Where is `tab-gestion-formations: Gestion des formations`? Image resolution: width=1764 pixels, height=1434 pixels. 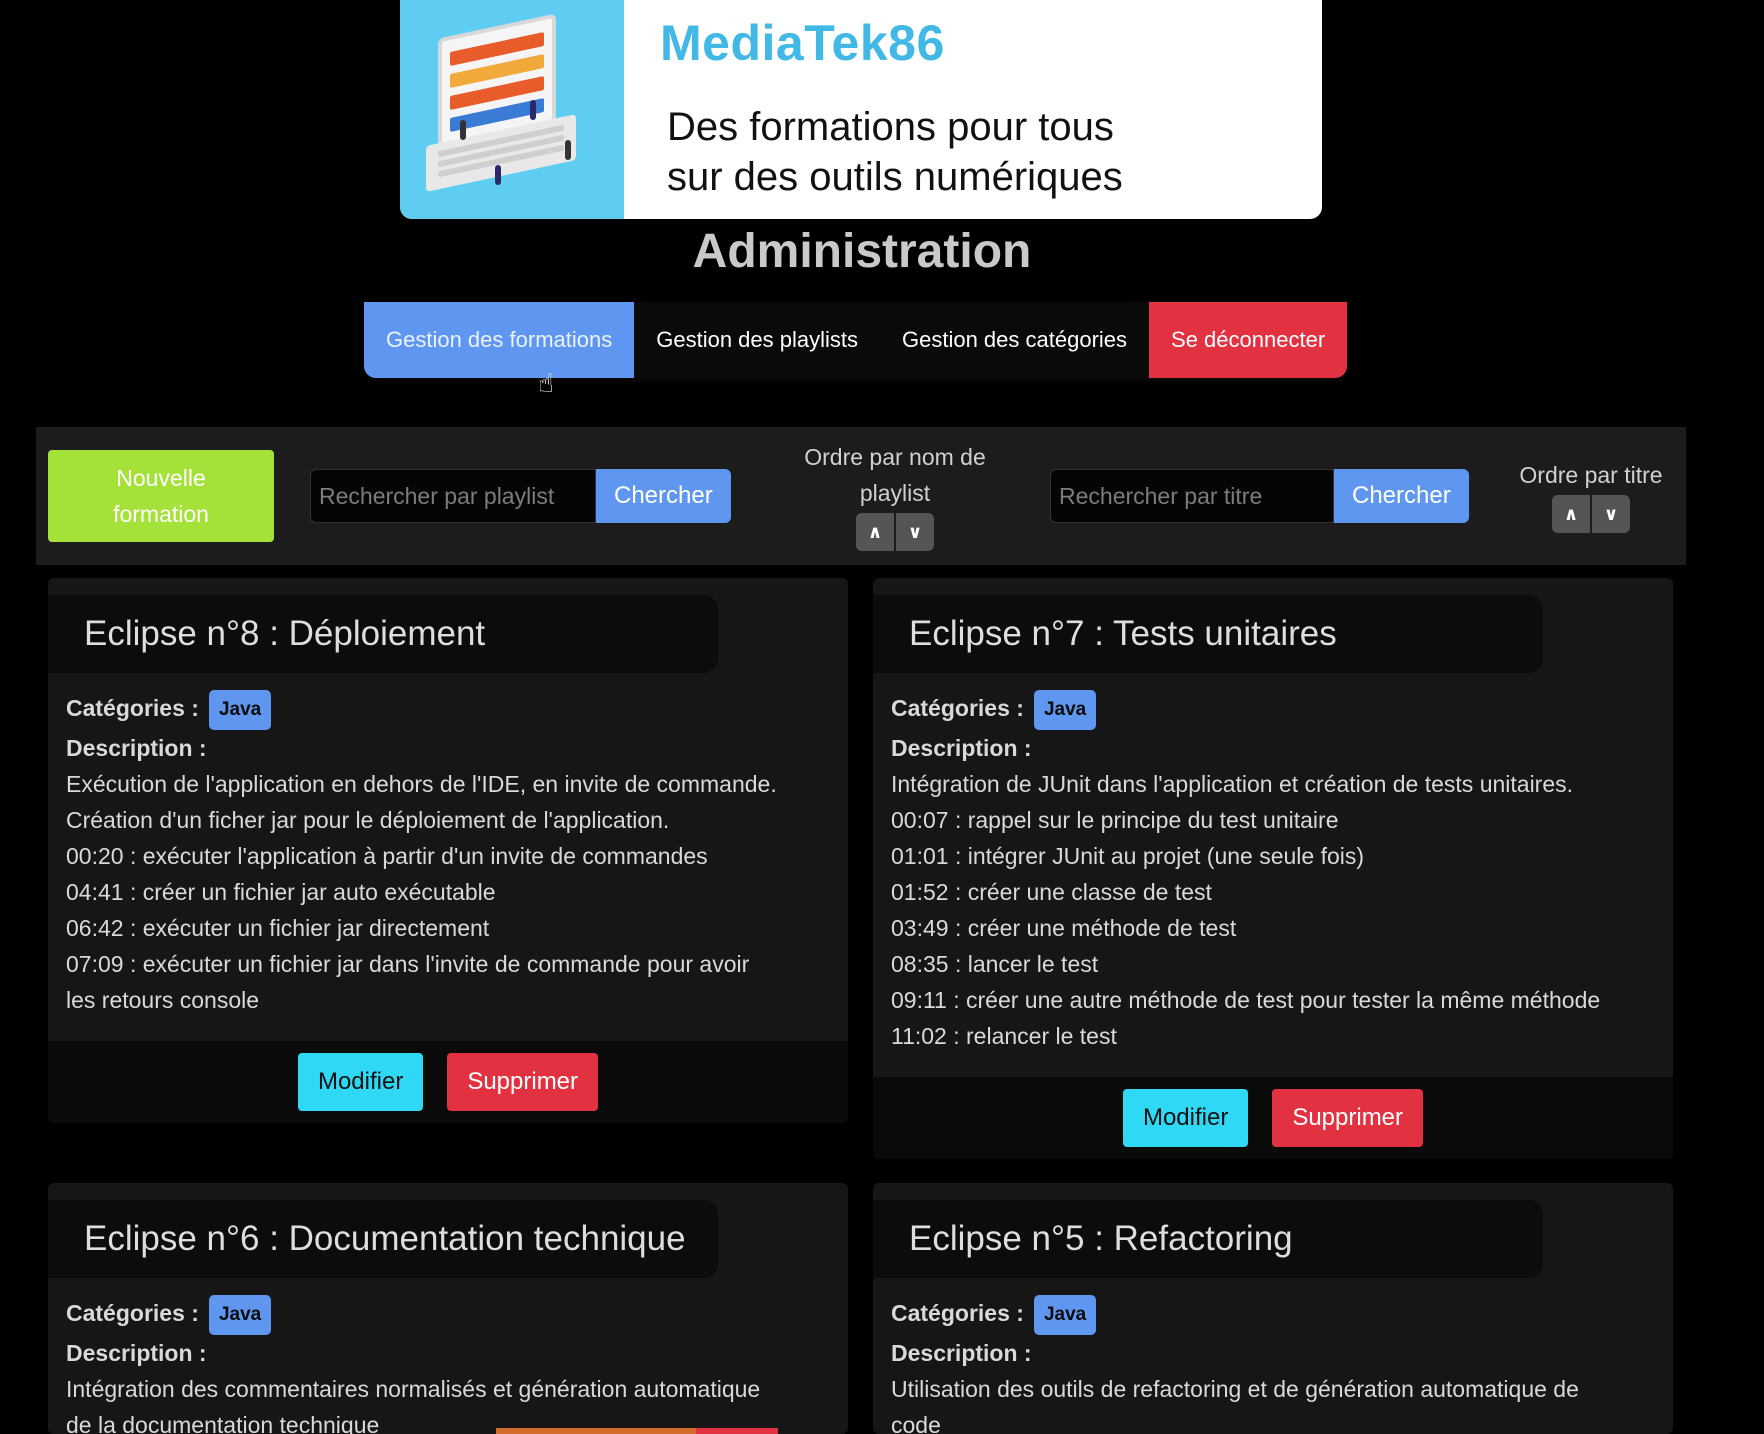
tab-gestion-formations: Gestion des formations is located at coordinates (499, 340).